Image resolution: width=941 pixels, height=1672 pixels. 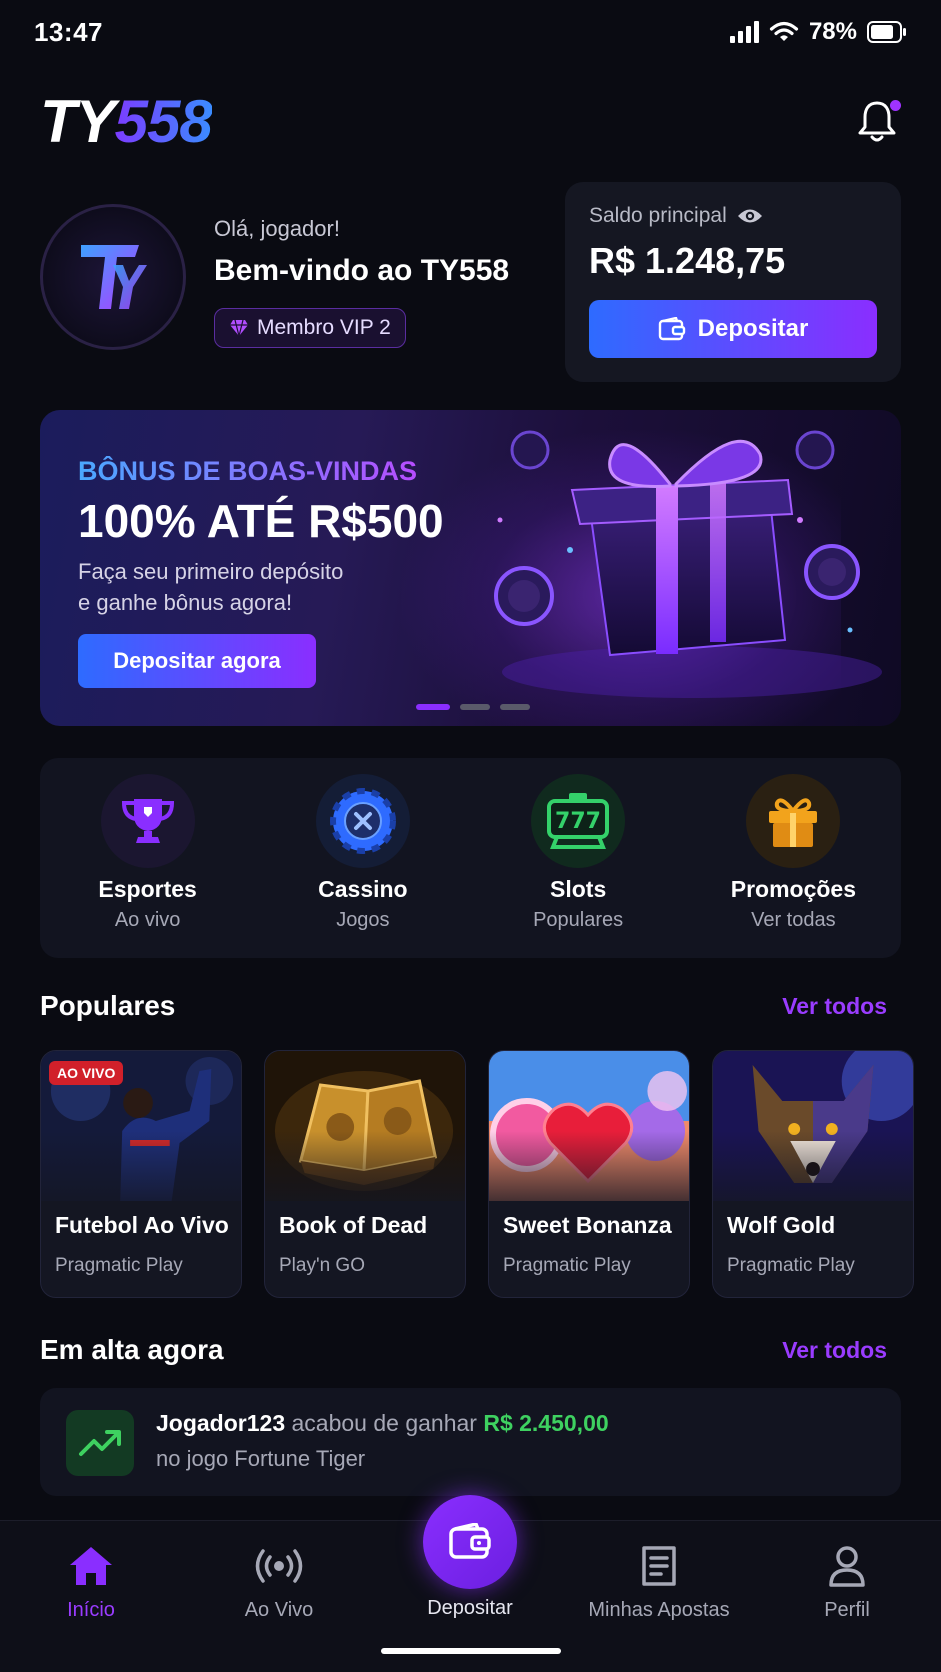 I want to click on avatar, so click(x=113, y=277).